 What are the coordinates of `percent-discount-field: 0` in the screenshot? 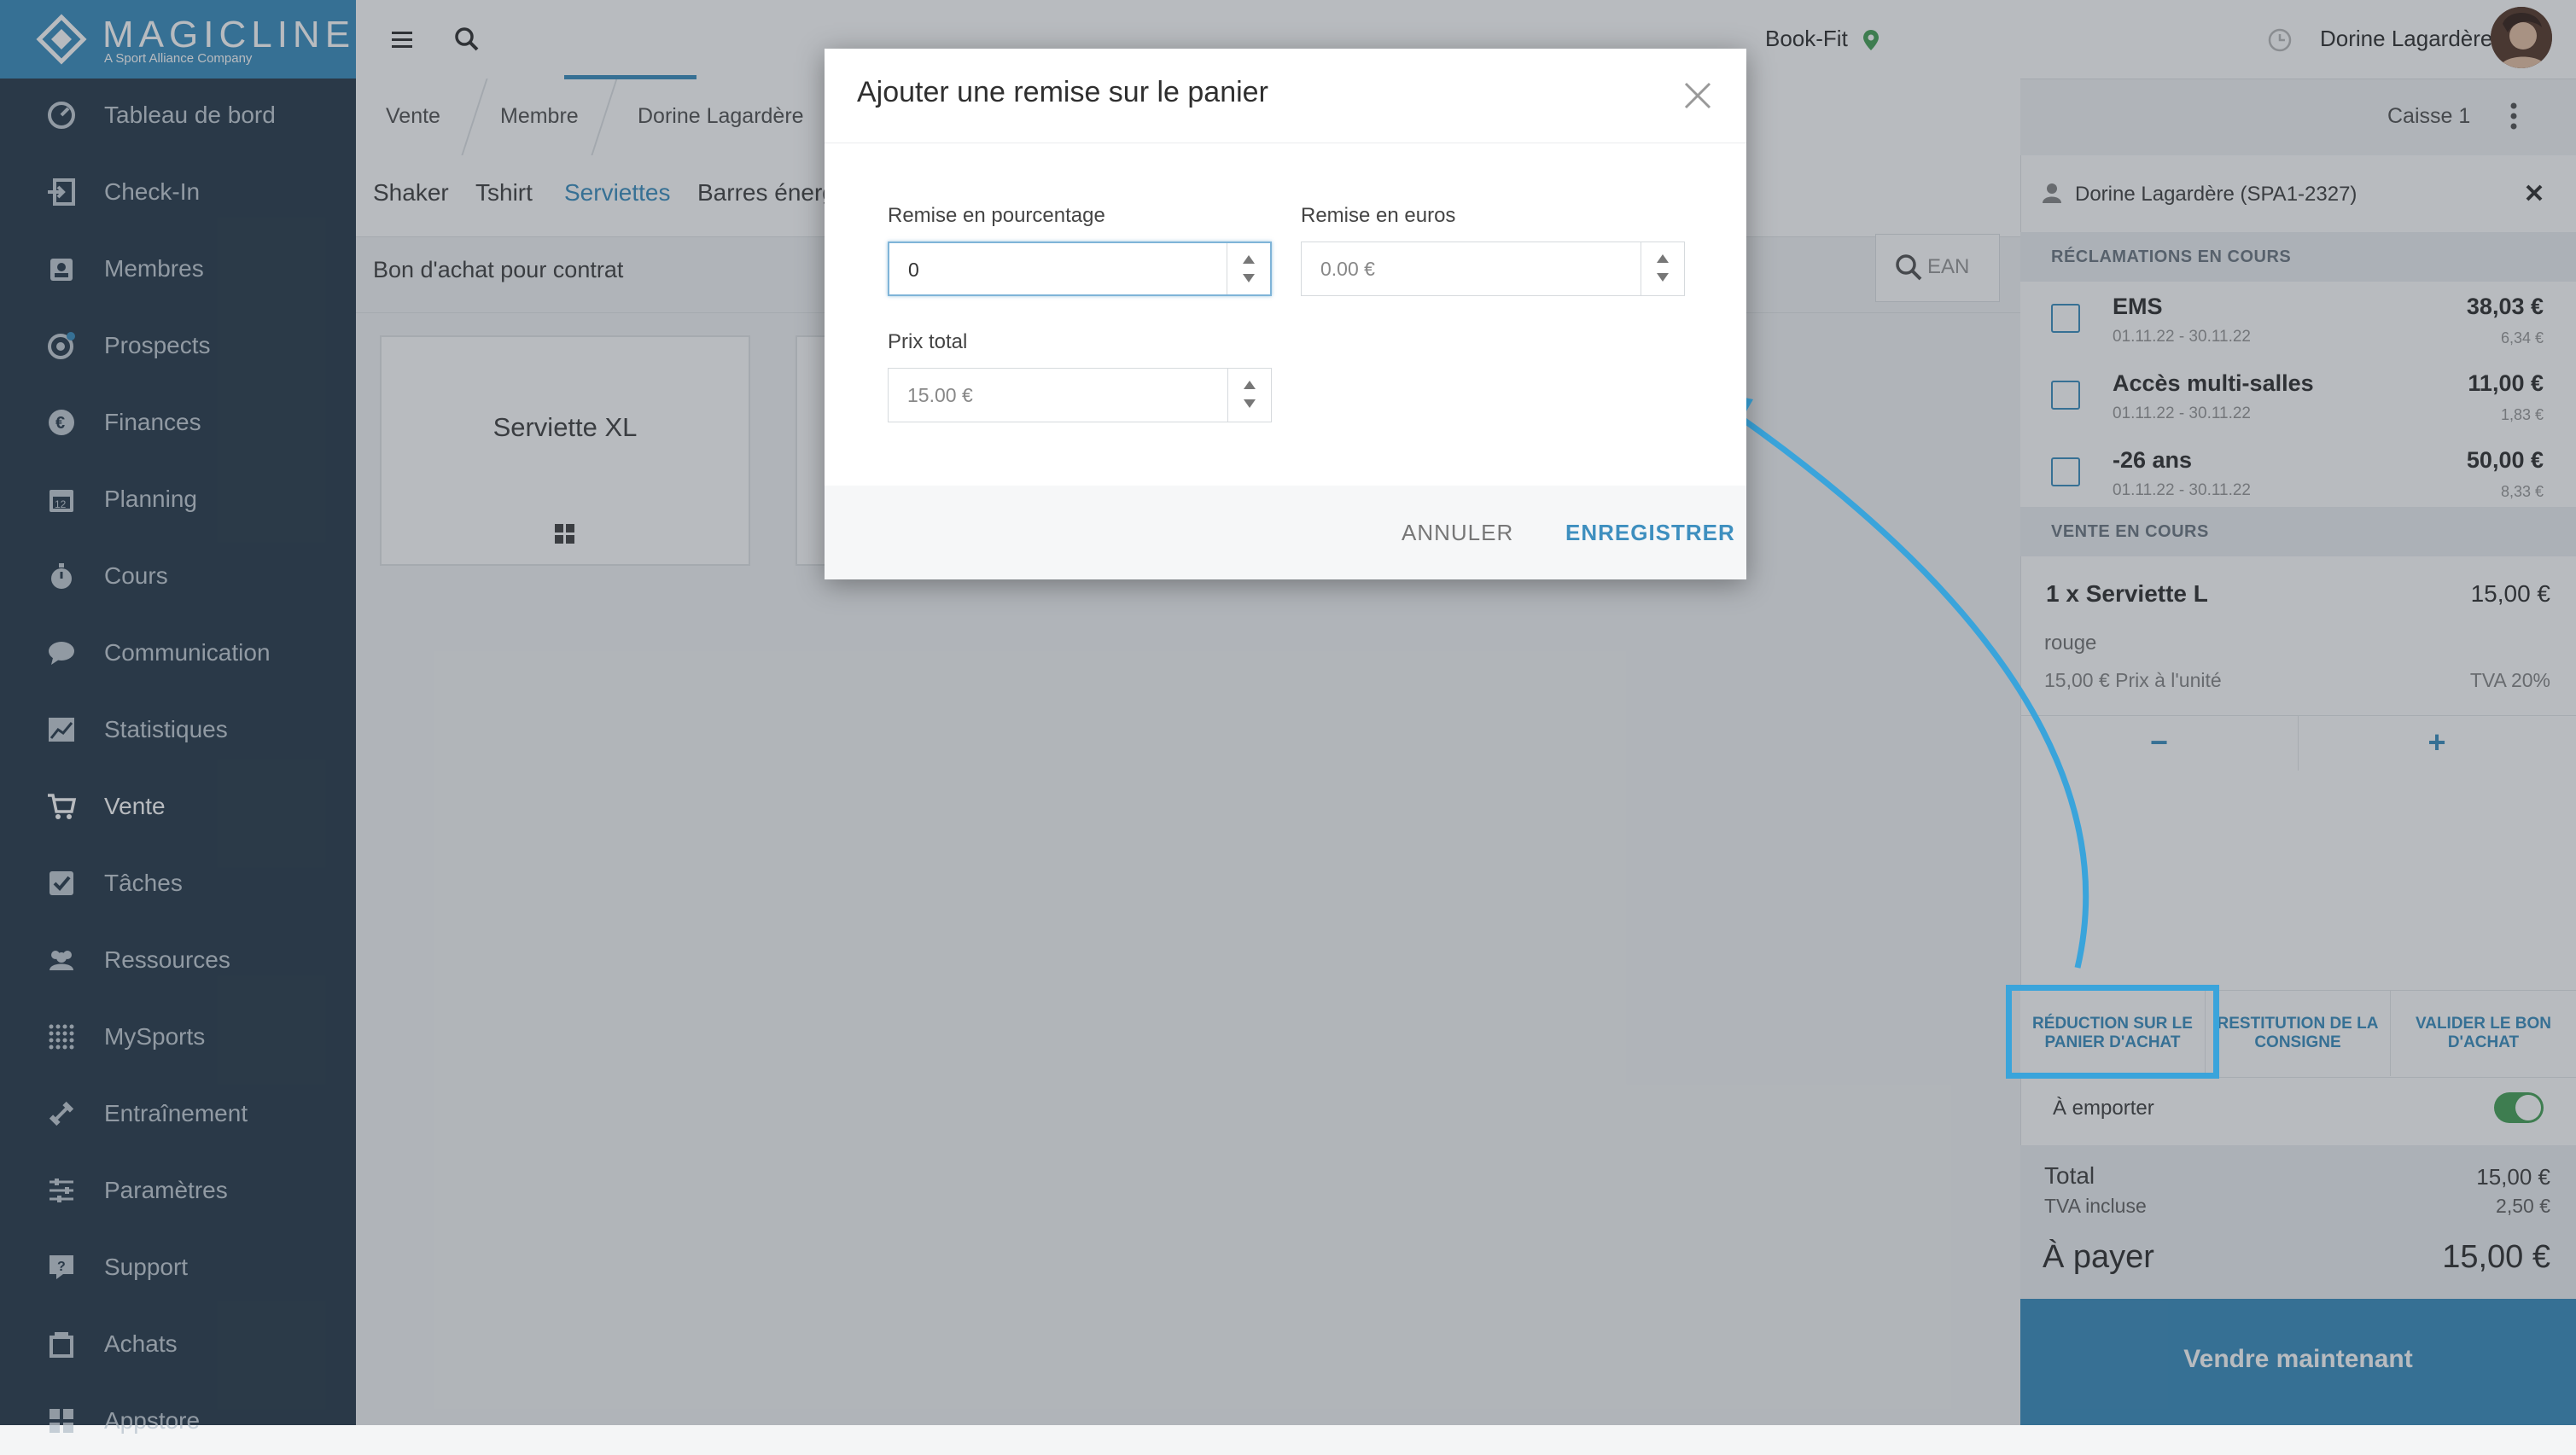 It's located at (1080, 269).